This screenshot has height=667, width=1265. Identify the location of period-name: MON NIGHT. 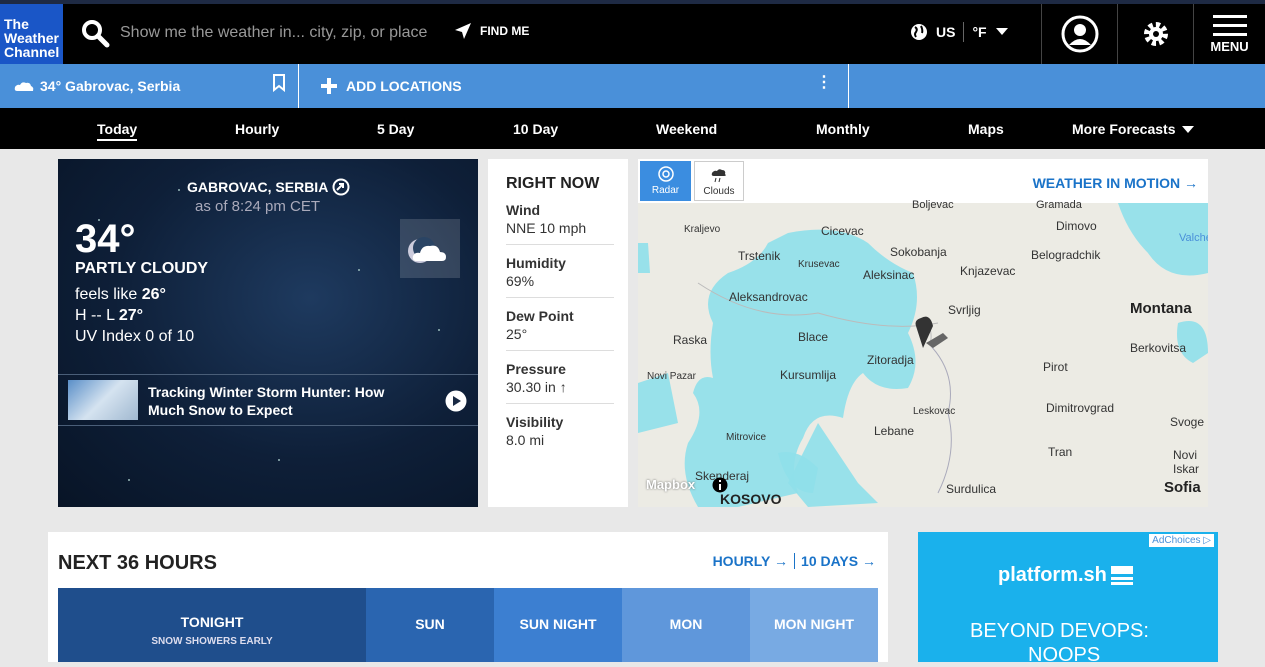
(814, 624).